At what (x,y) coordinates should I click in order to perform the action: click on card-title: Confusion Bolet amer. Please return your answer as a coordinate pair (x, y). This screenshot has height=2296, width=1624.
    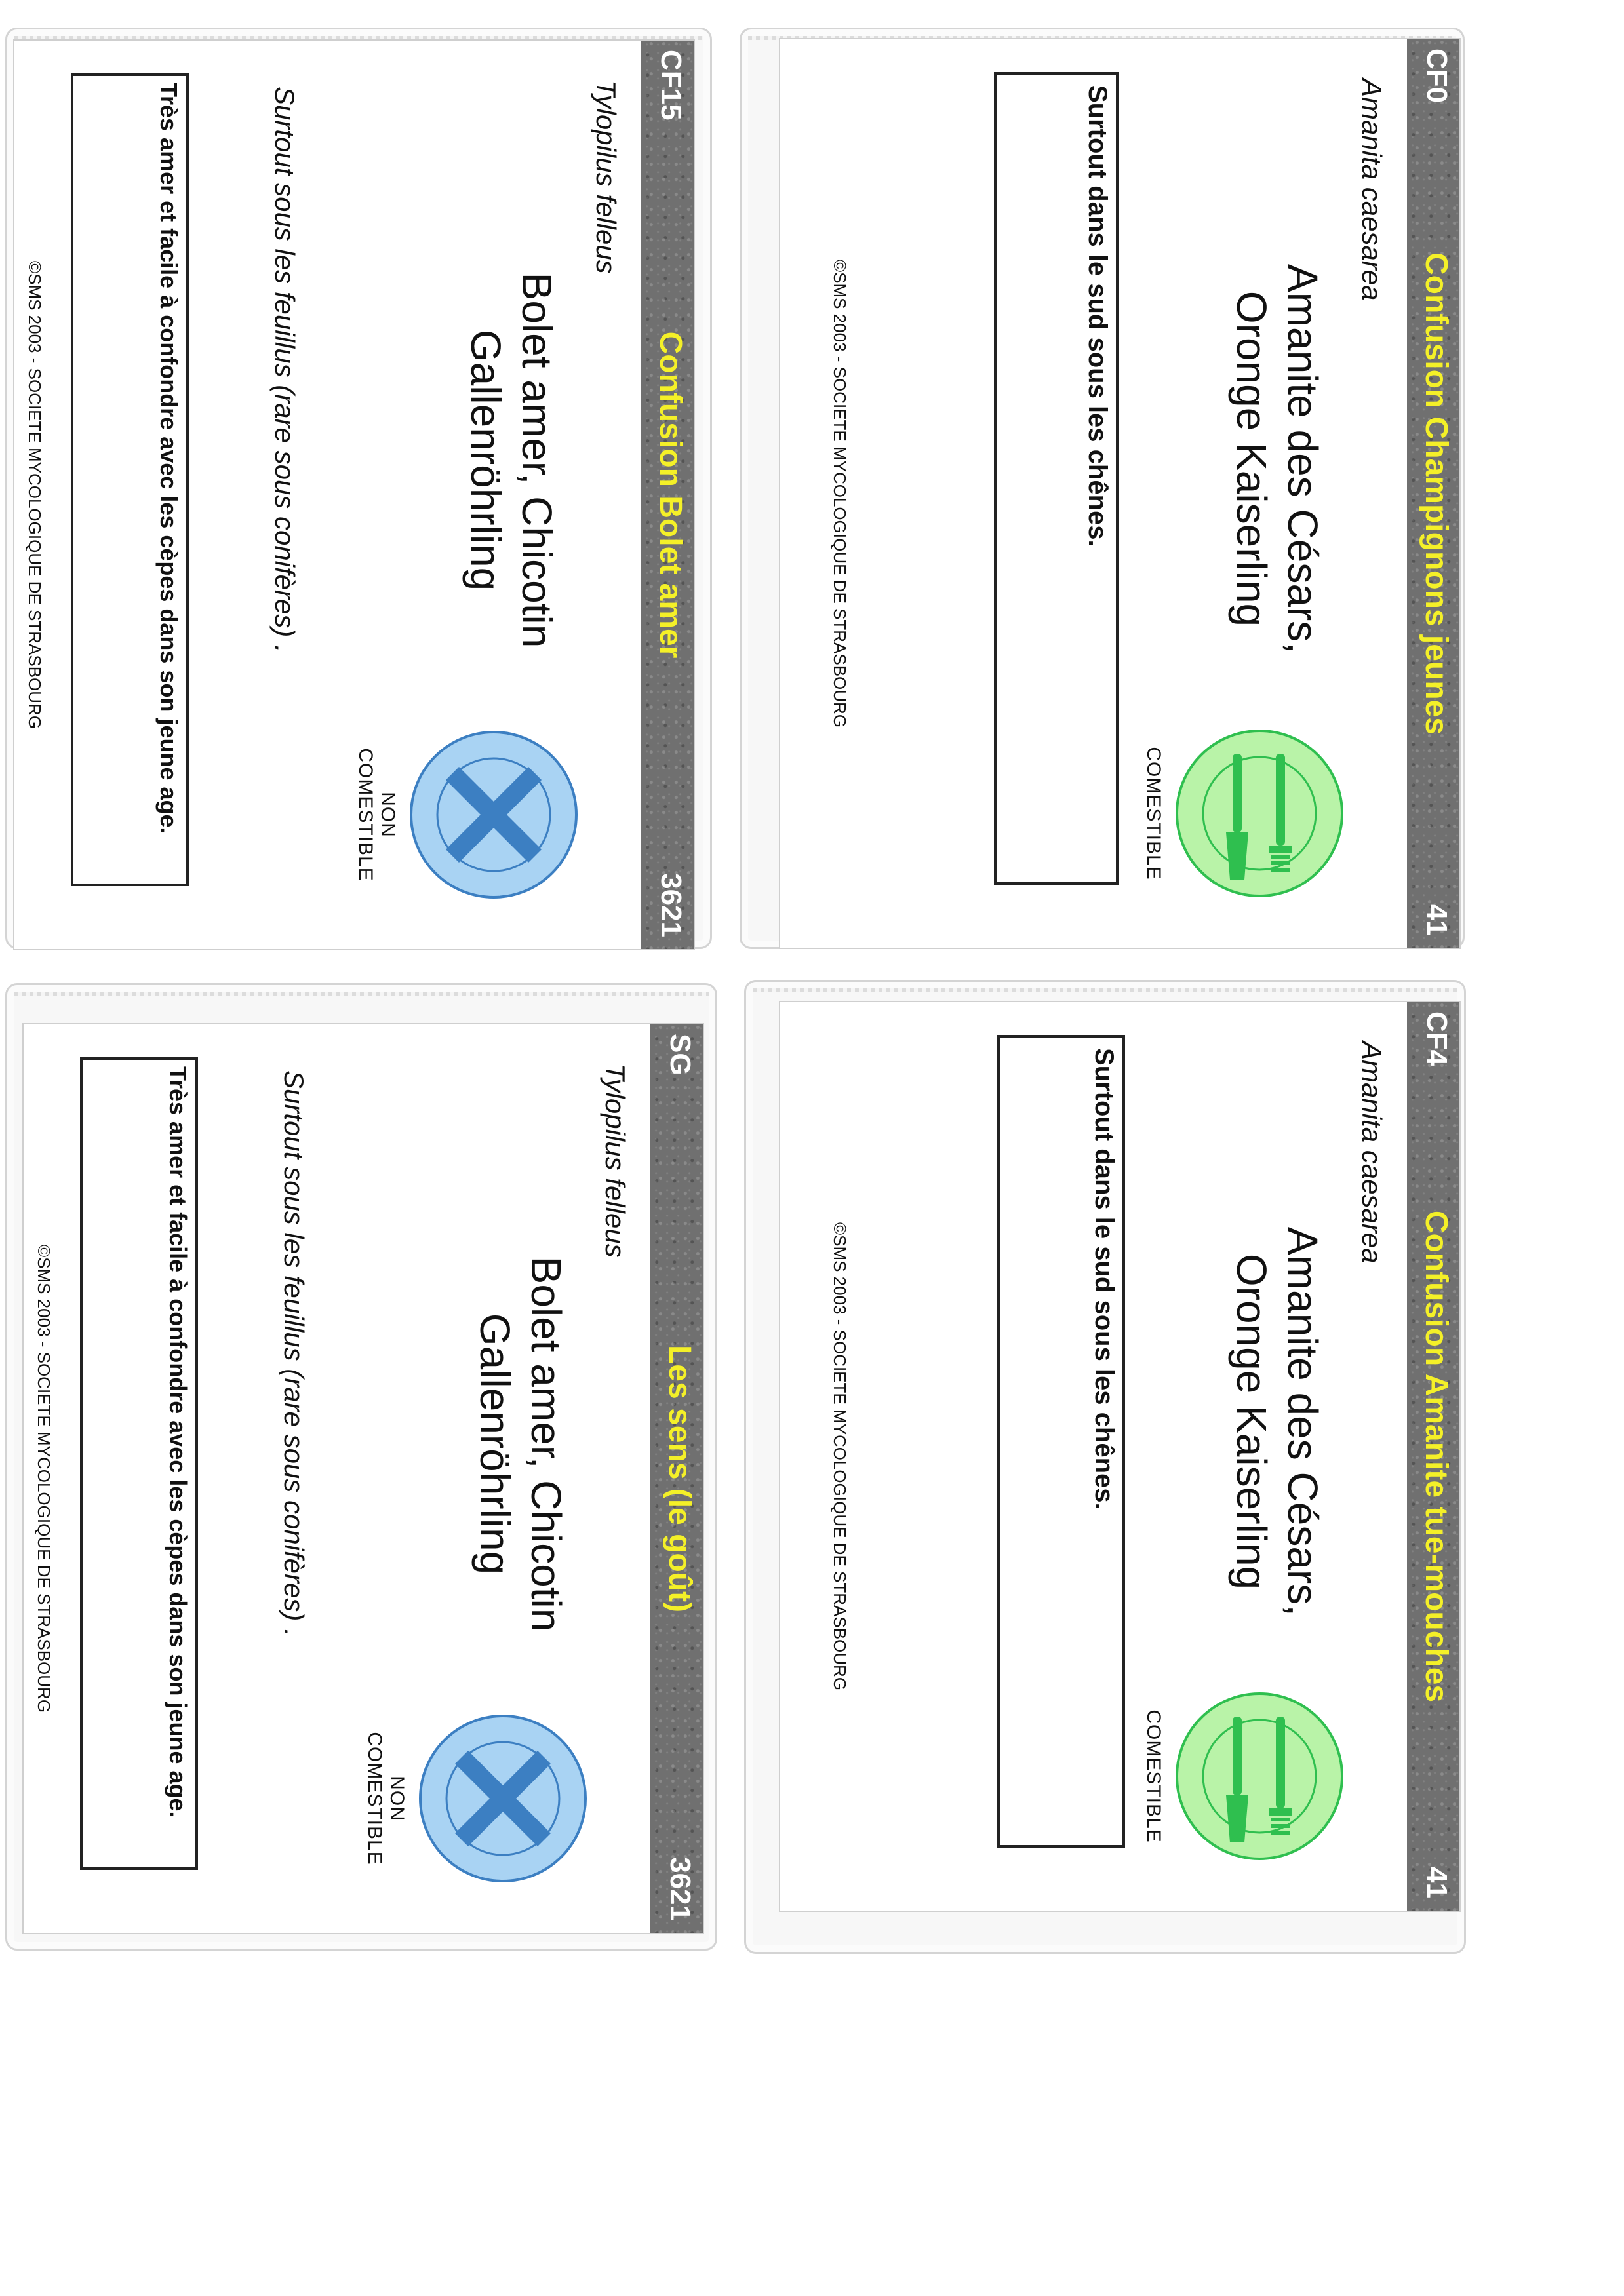
    Looking at the image, I should click on (670, 495).